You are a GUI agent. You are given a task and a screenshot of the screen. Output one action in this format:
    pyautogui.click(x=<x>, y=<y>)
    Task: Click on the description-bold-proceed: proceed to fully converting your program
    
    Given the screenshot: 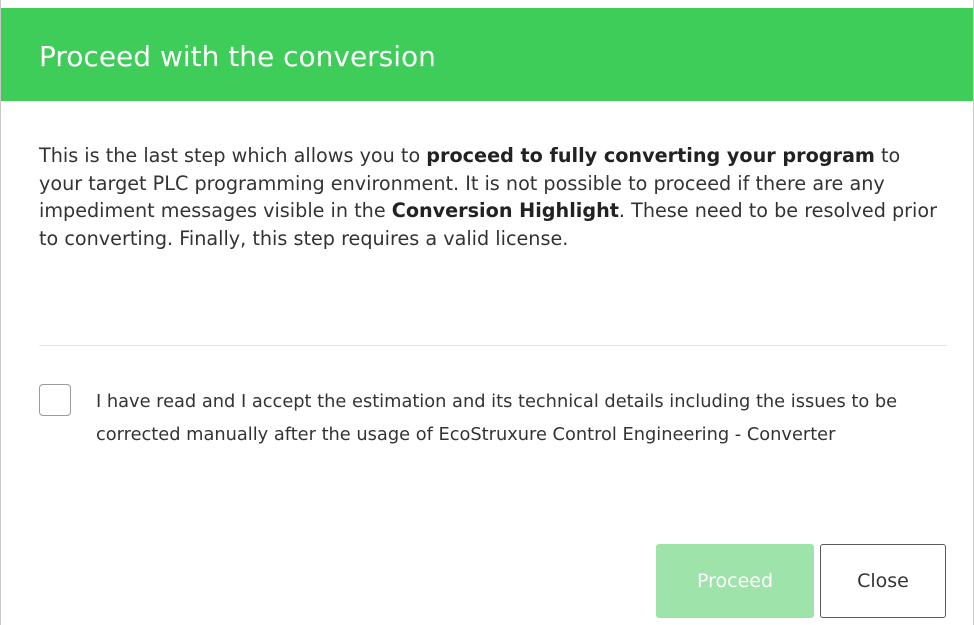 What is the action you would take?
    pyautogui.click(x=650, y=155)
    